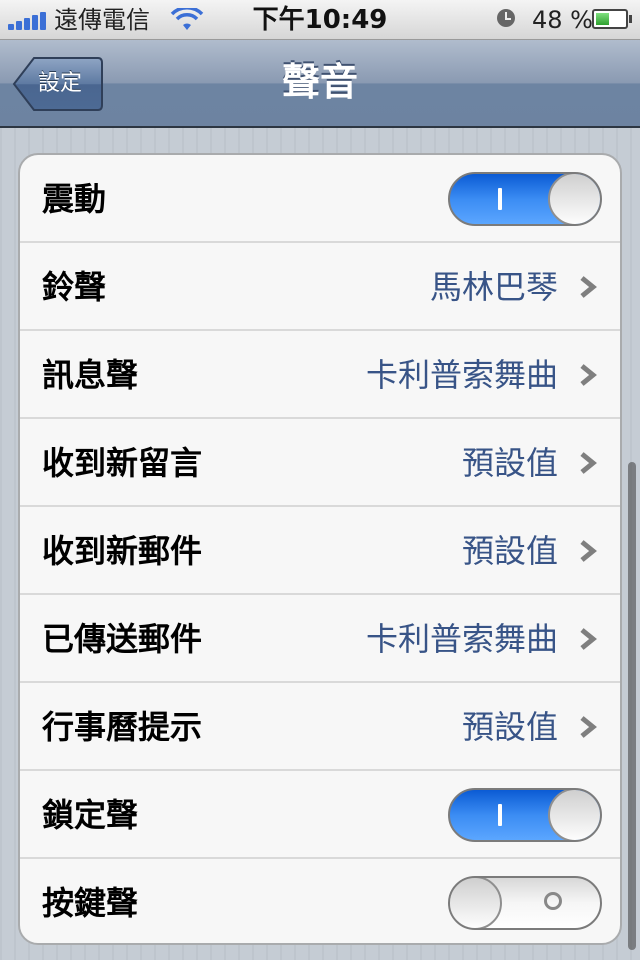 The width and height of the screenshot is (640, 960). I want to click on clock-icon, so click(506, 18).